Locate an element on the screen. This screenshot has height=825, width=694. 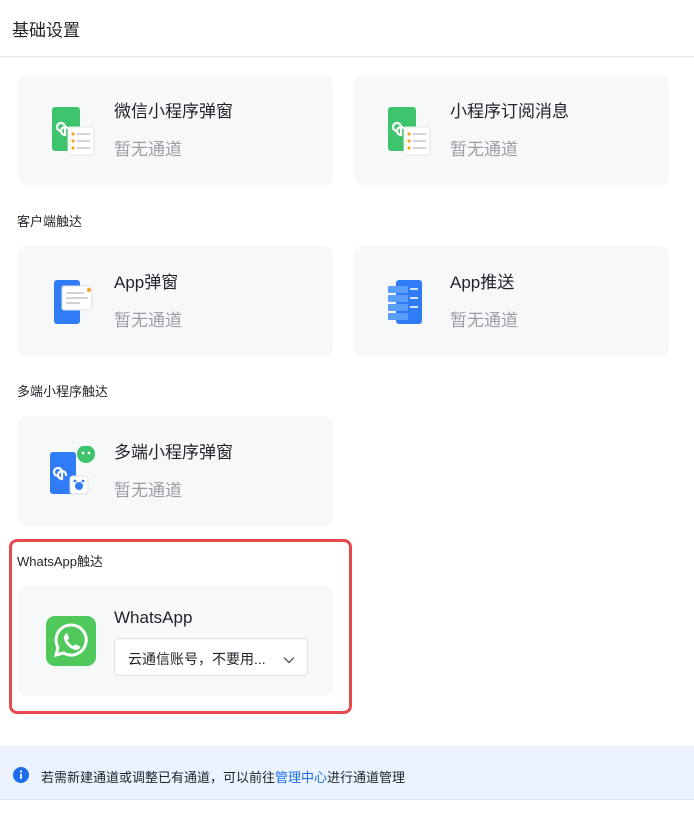
page-title: 基础设置 is located at coordinates (46, 30).